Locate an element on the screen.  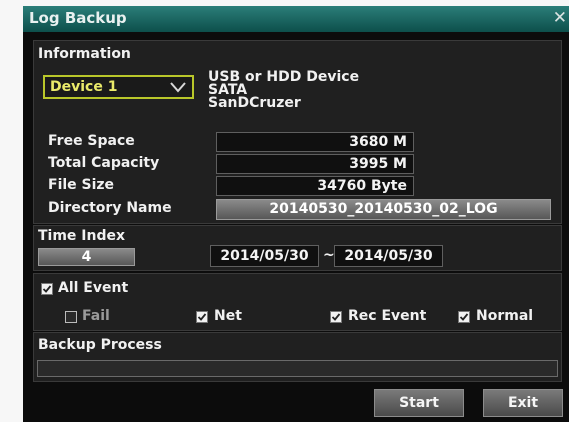
device-select: Device 1 is located at coordinates (118, 87).